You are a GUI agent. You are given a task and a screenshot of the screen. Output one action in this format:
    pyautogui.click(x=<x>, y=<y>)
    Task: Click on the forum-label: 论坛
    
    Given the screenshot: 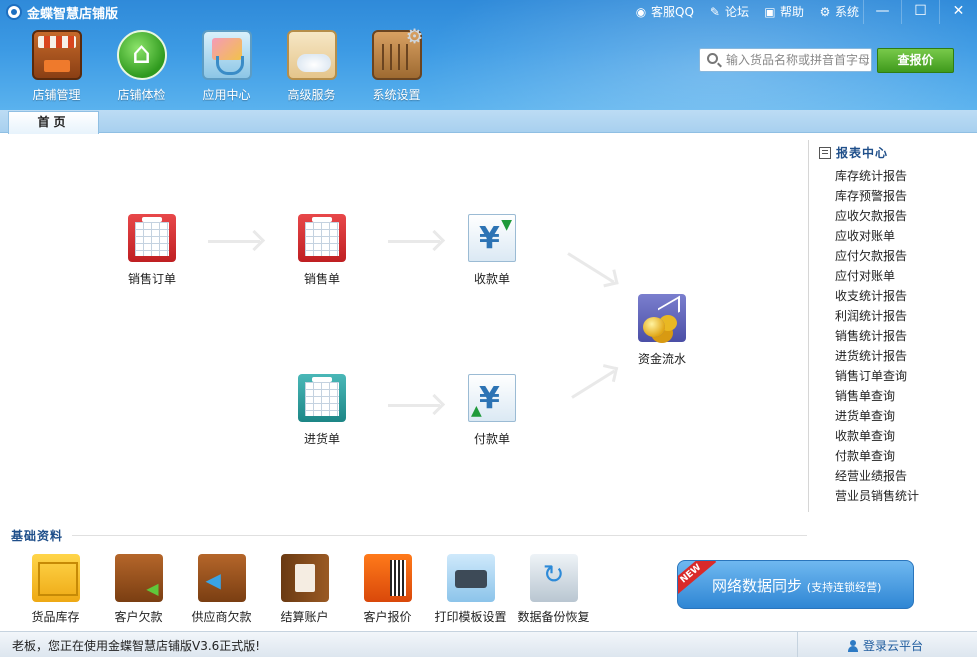 What is the action you would take?
    pyautogui.click(x=736, y=12)
    